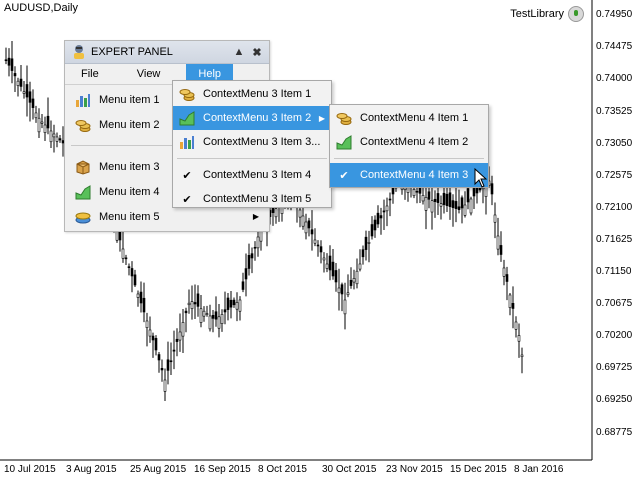  What do you see at coordinates (409, 118) in the screenshot?
I see `ctx4-item-1: ContextMenu 4 Item 1` at bounding box center [409, 118].